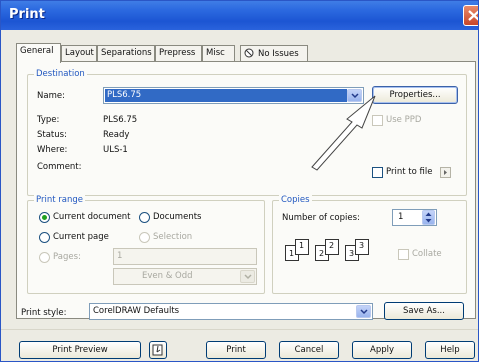 This screenshot has height=362, width=479. I want to click on selection-radio, so click(144, 237).